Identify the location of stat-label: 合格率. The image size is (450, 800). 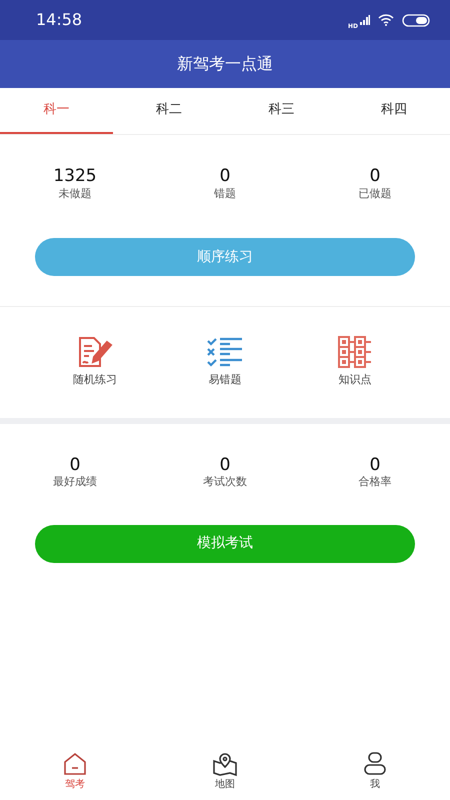
(375, 482).